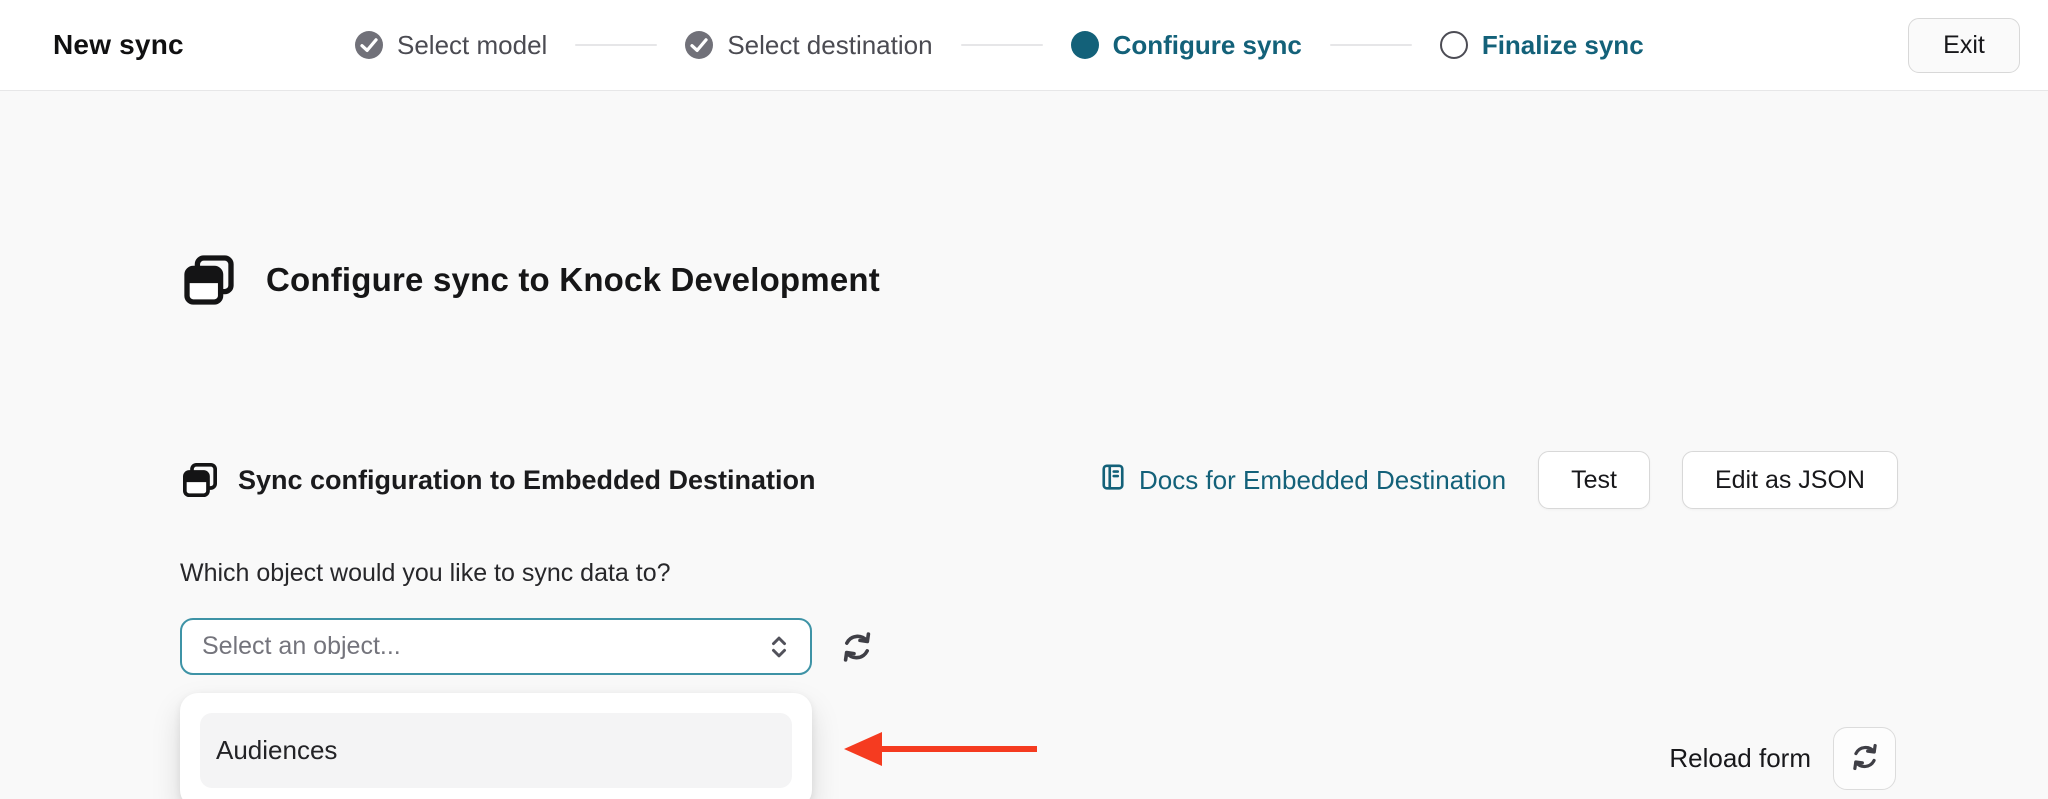 Image resolution: width=2048 pixels, height=799 pixels. What do you see at coordinates (1562, 44) in the screenshot?
I see `step-label: Finalize sync` at bounding box center [1562, 44].